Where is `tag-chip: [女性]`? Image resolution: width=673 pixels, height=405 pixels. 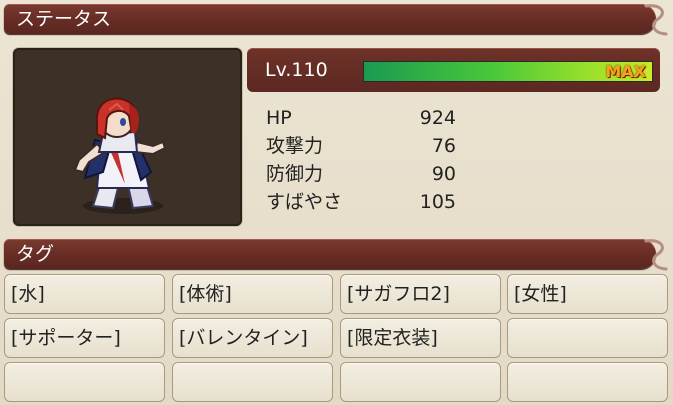 tag-chip: [女性] is located at coordinates (587, 294).